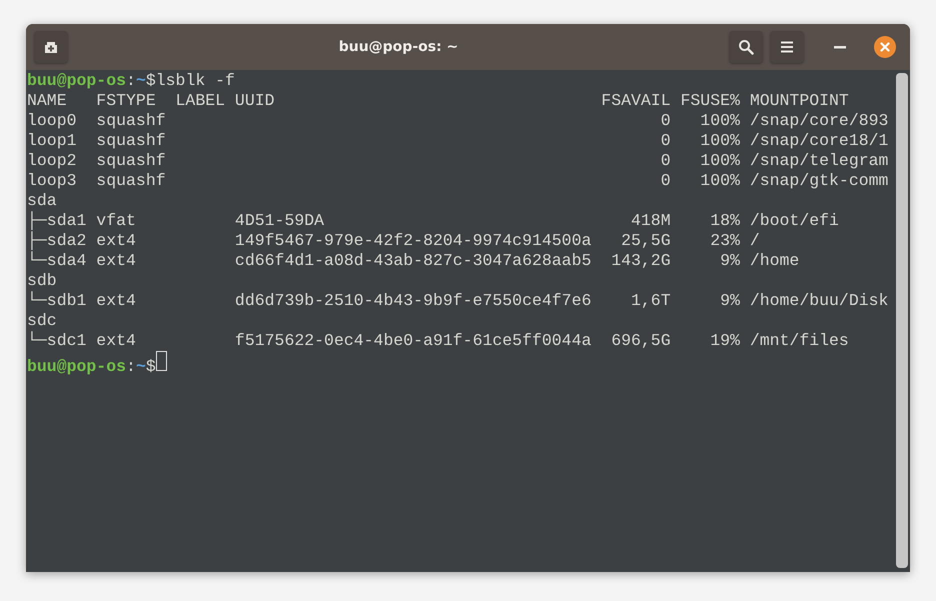  I want to click on new-tab-icon, so click(51, 47).